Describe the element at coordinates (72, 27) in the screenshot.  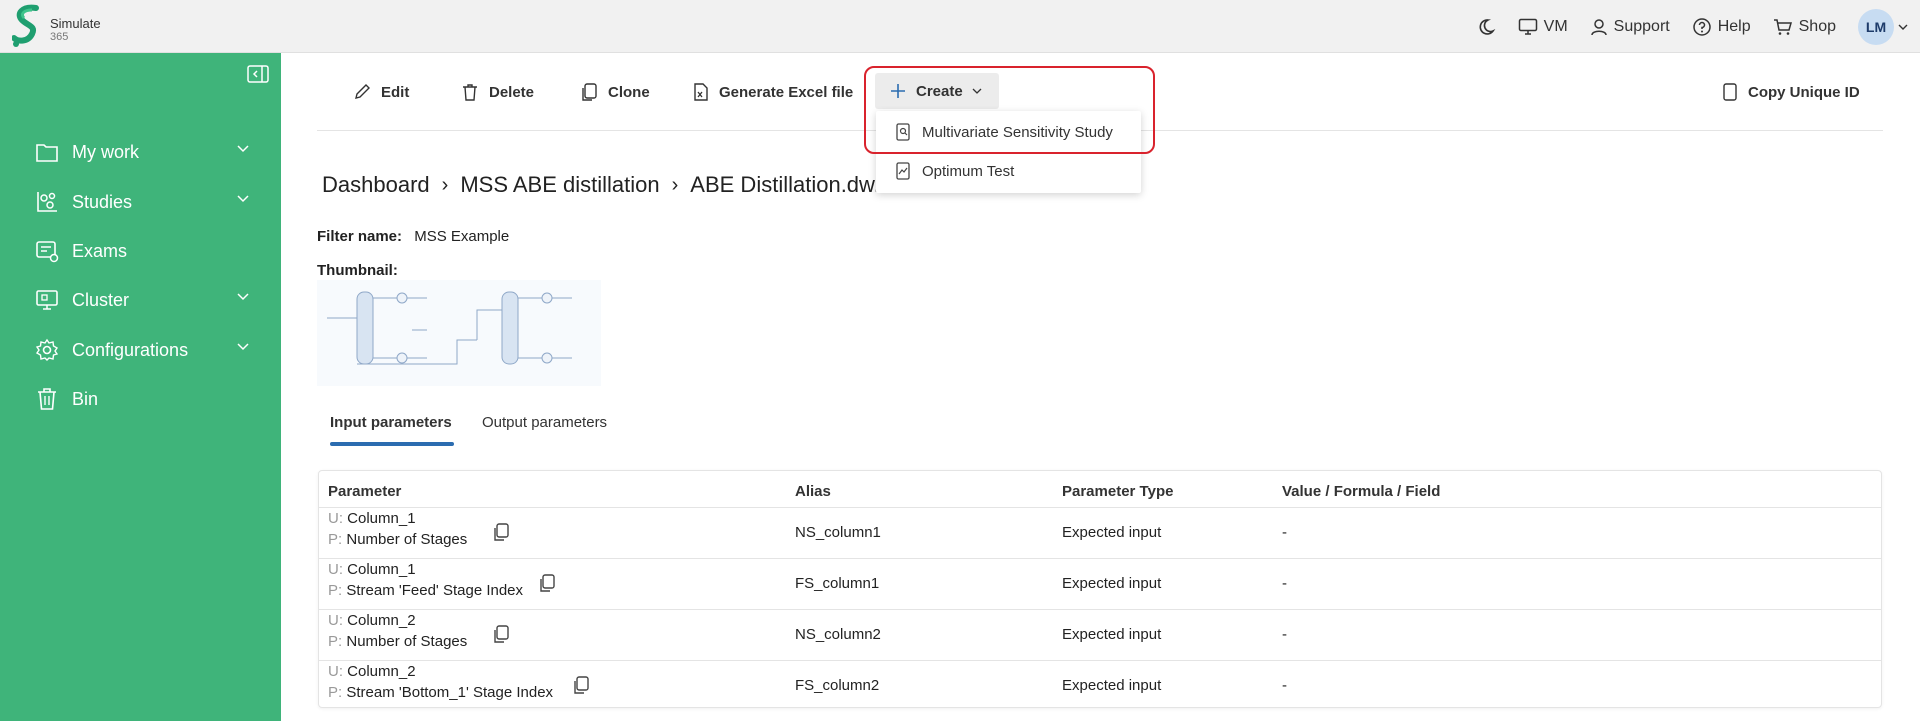
I see `brand-logo: Simulate 365` at that location.